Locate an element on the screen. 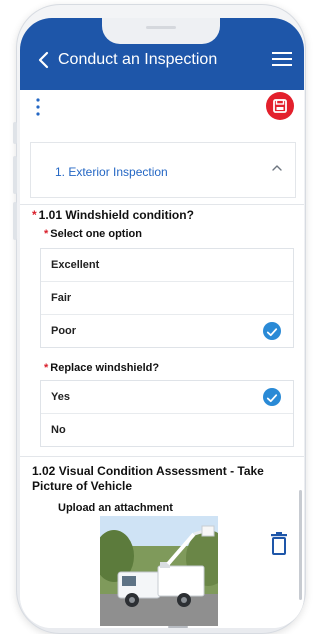 The height and width of the screenshot is (634, 320). content-fade-indicator is located at coordinates (178, 627).